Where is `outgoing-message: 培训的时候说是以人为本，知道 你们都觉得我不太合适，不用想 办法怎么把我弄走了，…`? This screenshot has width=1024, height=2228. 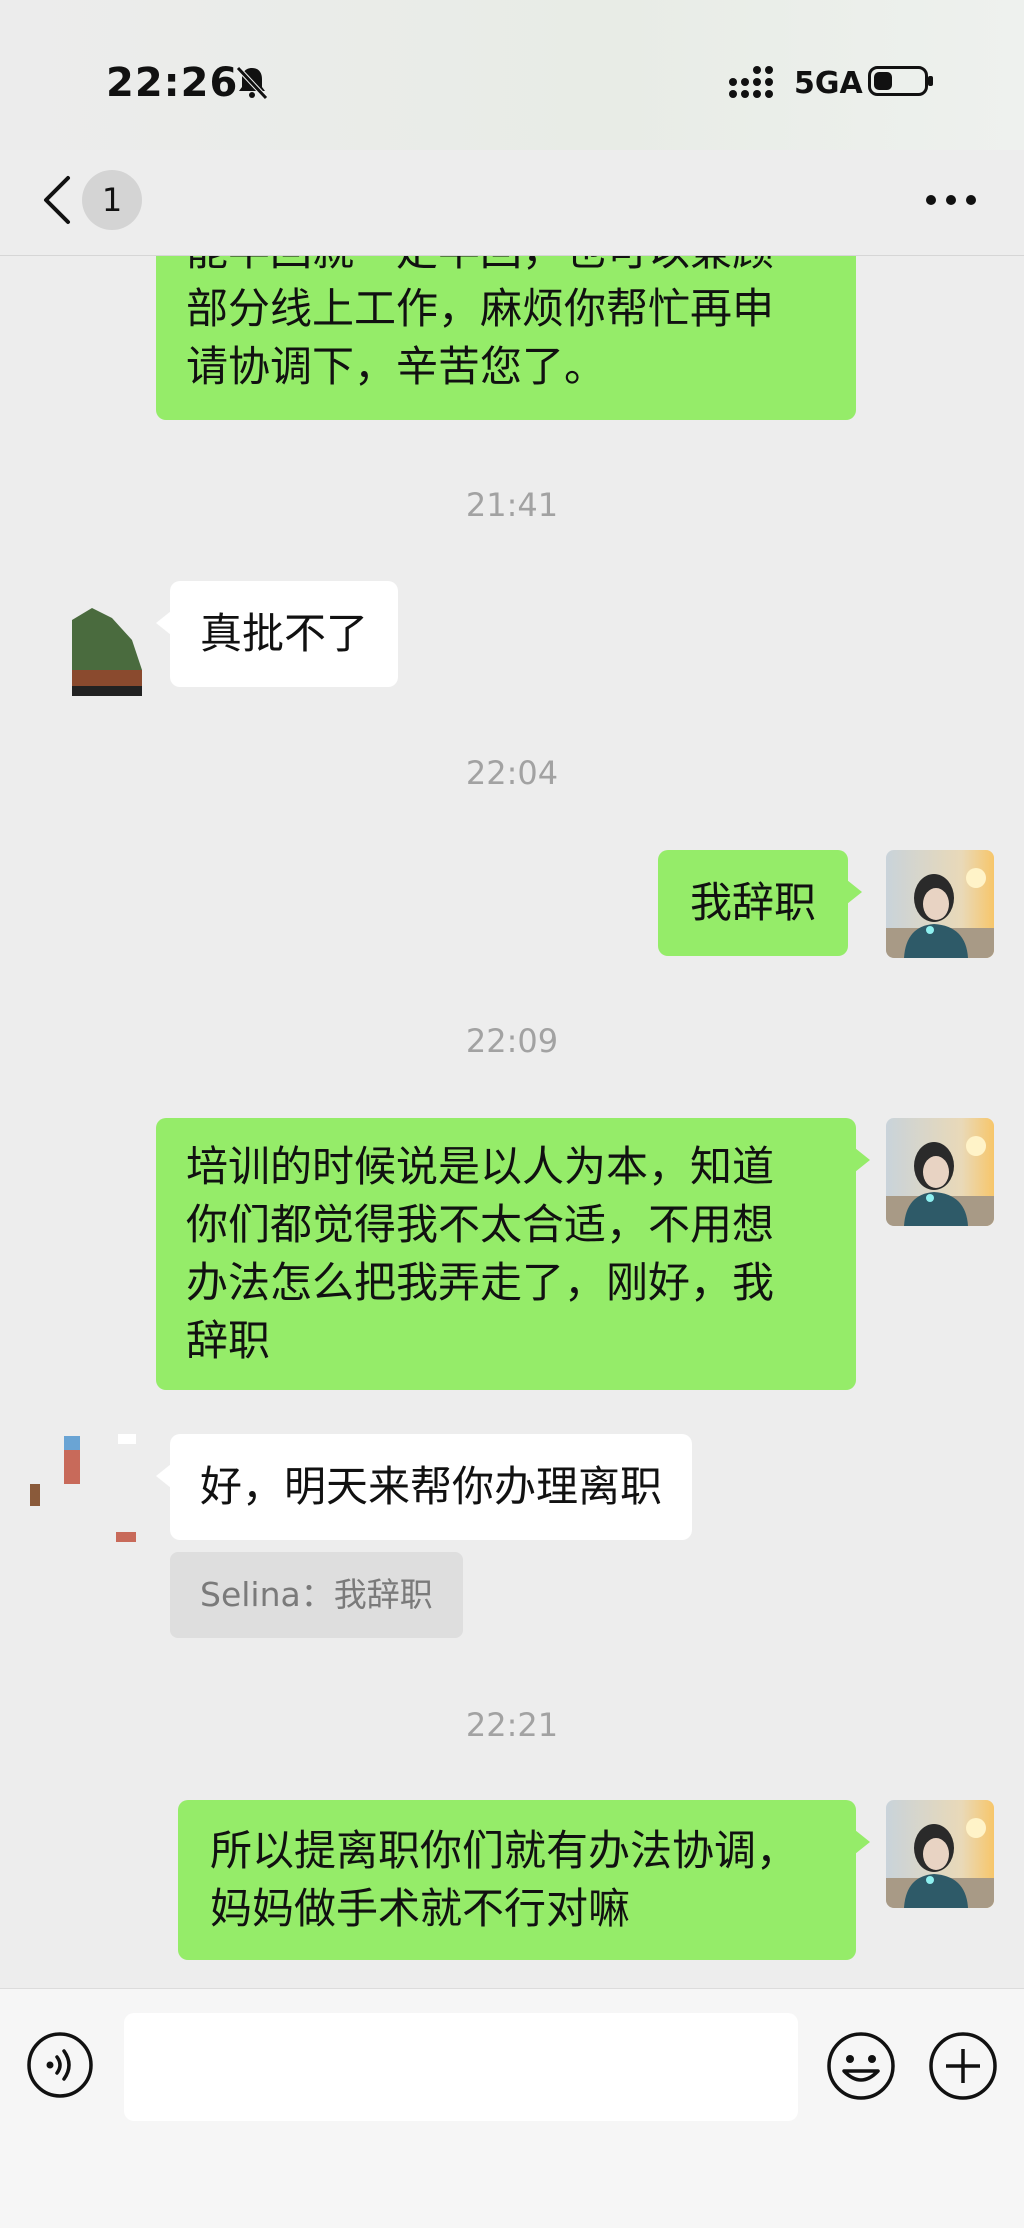
outgoing-message: 培训的时候说是以人为本，知道 你们都觉得我不太合适，不用想 办法怎么把我弄走了，… is located at coordinates (513, 1254).